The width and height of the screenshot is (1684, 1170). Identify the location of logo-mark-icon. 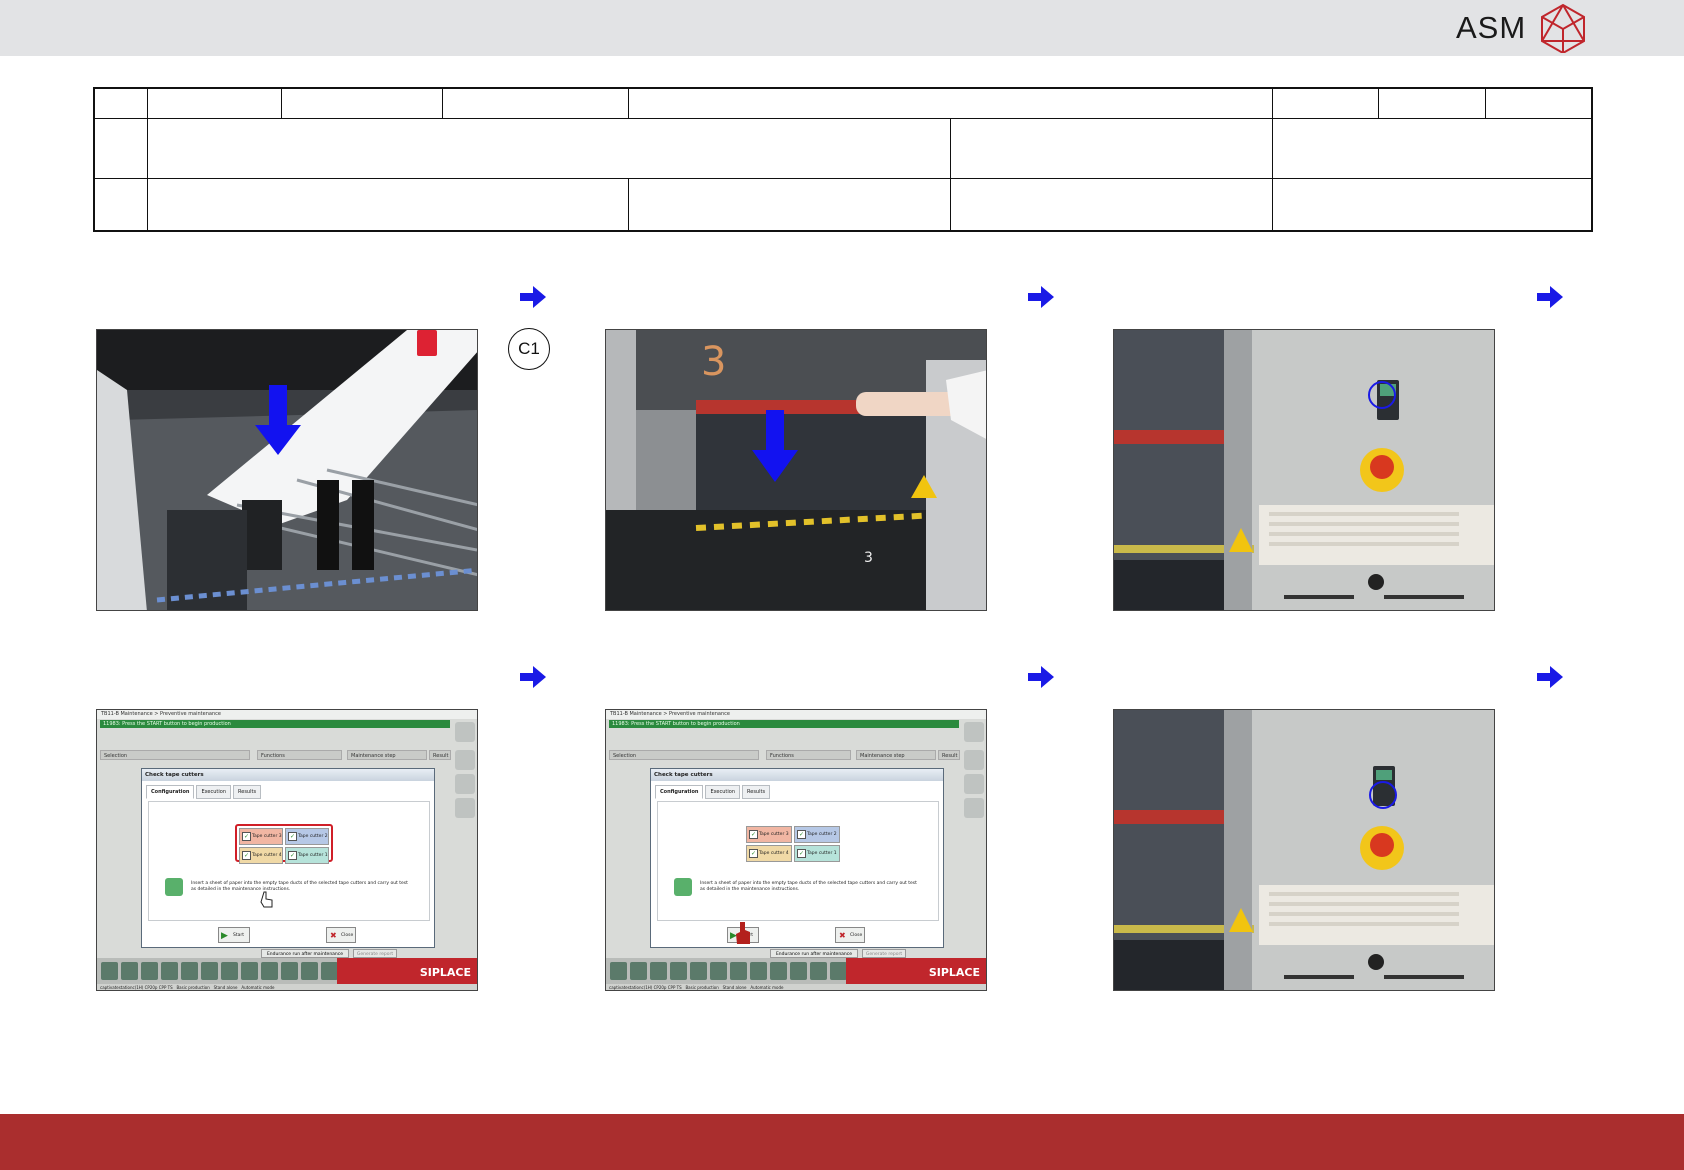
(1563, 28).